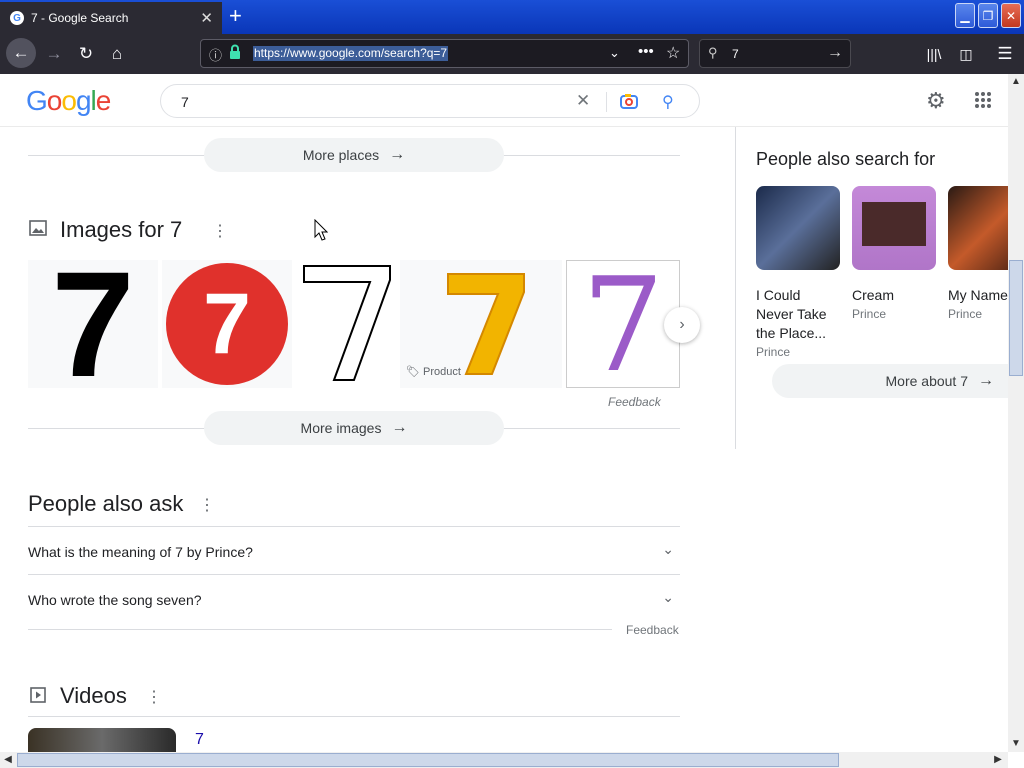 The height and width of the screenshot is (768, 1024). What do you see at coordinates (890, 381) in the screenshot?
I see `more-about-button: More about 7 →` at bounding box center [890, 381].